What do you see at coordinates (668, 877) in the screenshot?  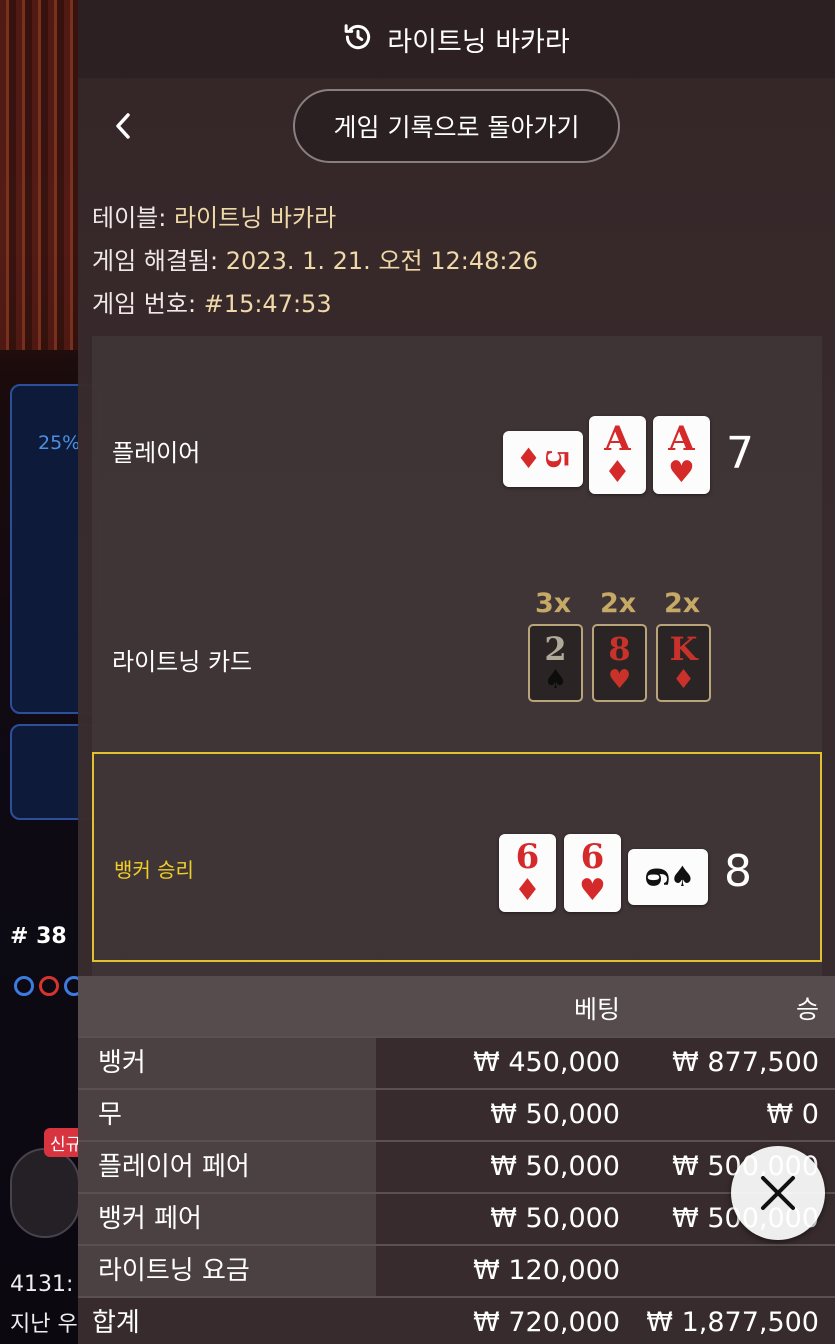 I see `banker-card-3: 6 ♠` at bounding box center [668, 877].